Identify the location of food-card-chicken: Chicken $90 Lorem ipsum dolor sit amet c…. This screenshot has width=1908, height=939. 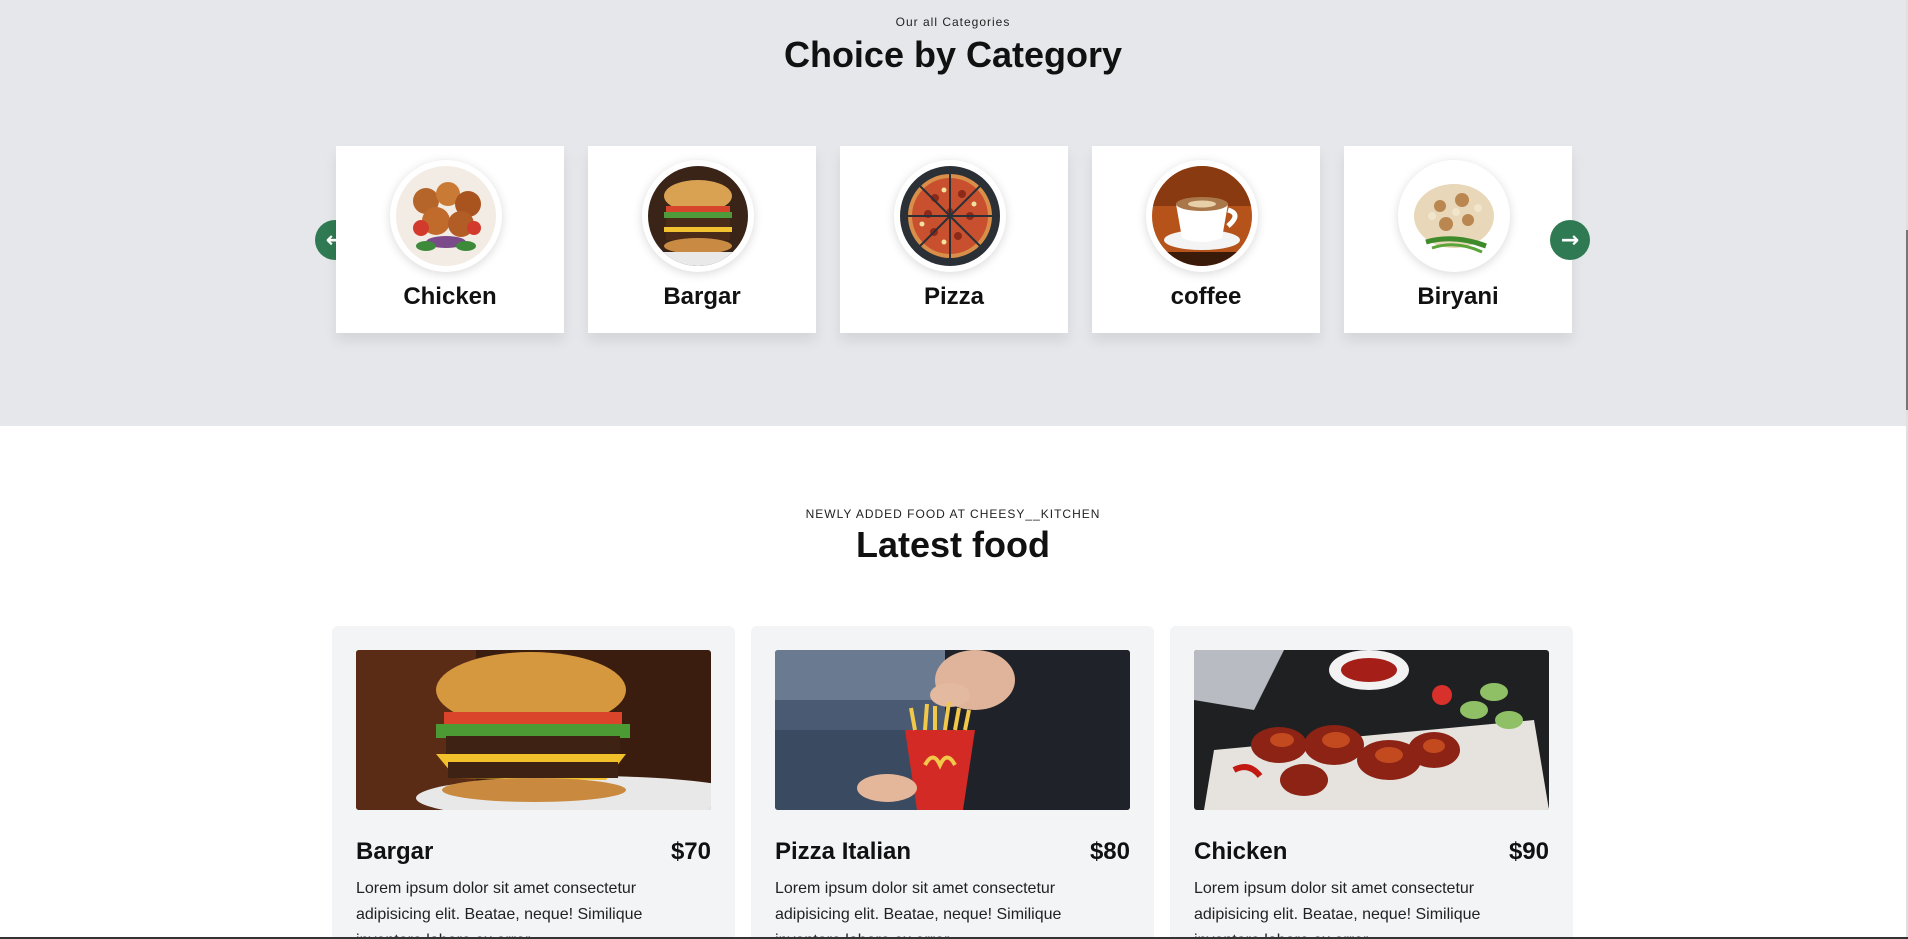
(1371, 782).